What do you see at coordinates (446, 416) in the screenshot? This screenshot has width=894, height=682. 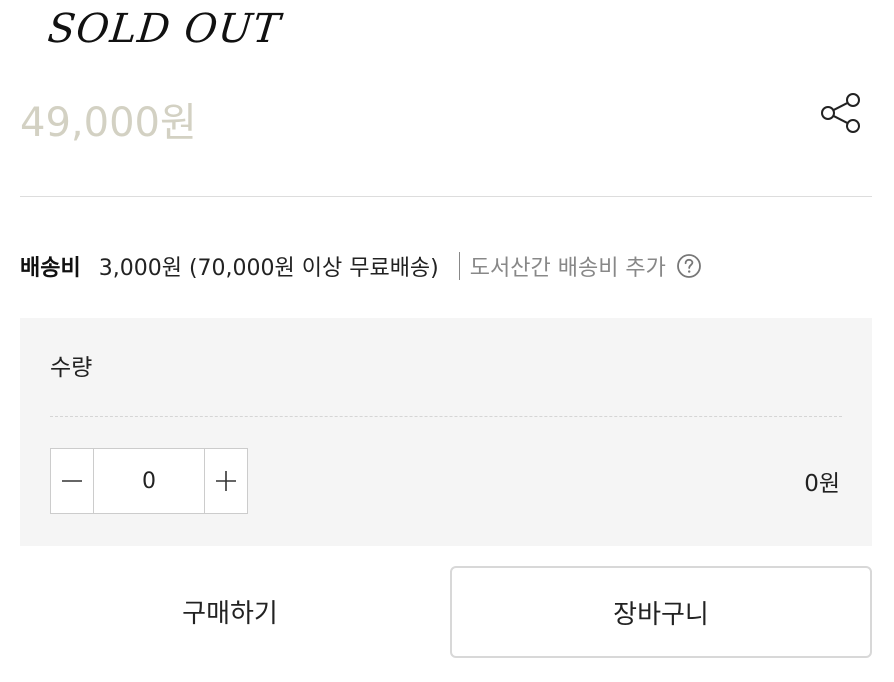 I see `quantity-divider` at bounding box center [446, 416].